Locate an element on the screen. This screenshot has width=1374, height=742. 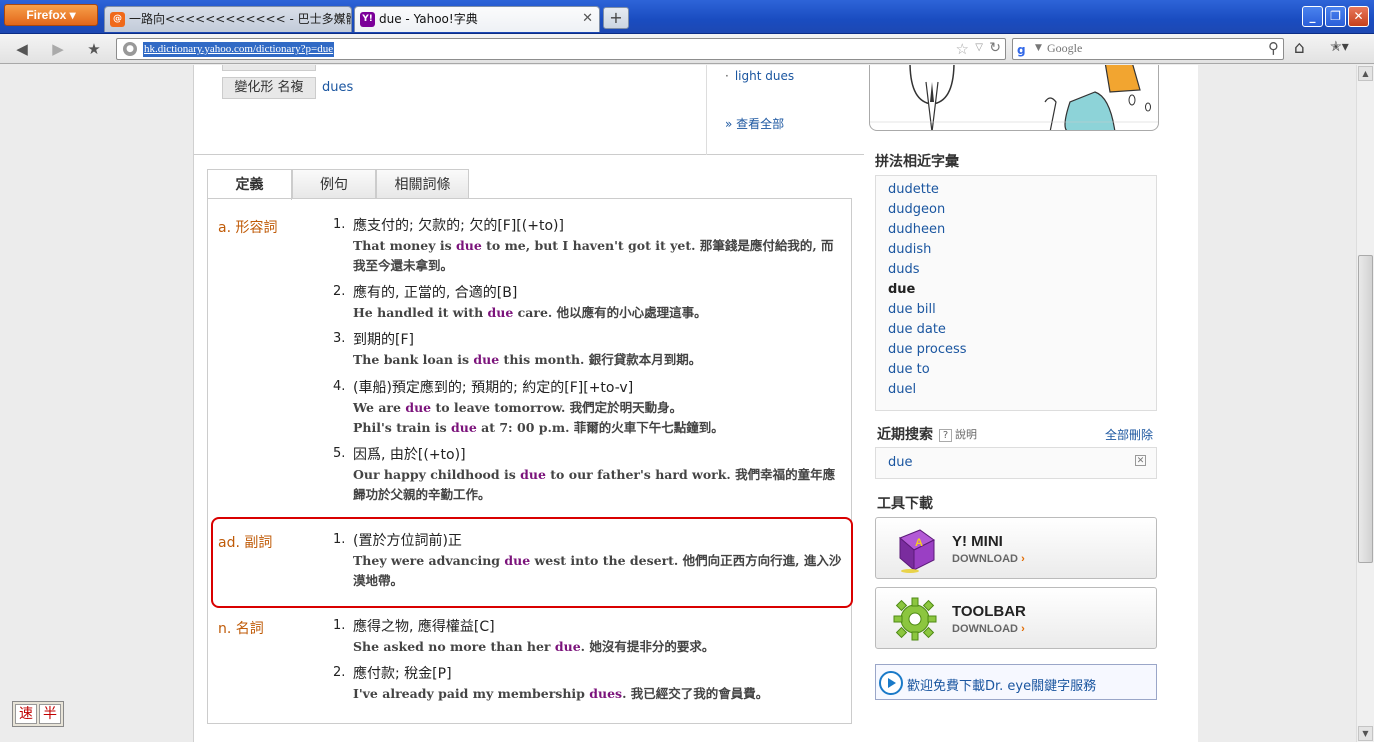
sense-number: 1. is located at coordinates (339, 224).